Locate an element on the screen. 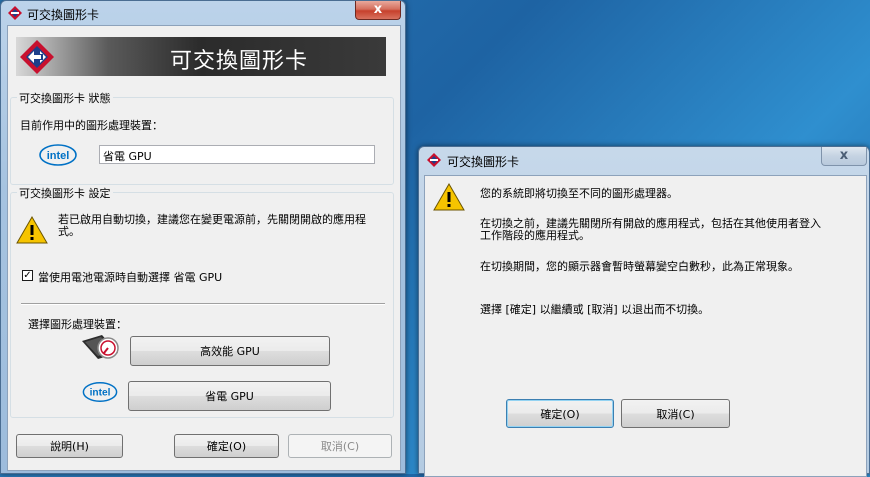 Image resolution: width=870 pixels, height=477 pixels. intel-logo-icon: intel is located at coordinates (58, 155).